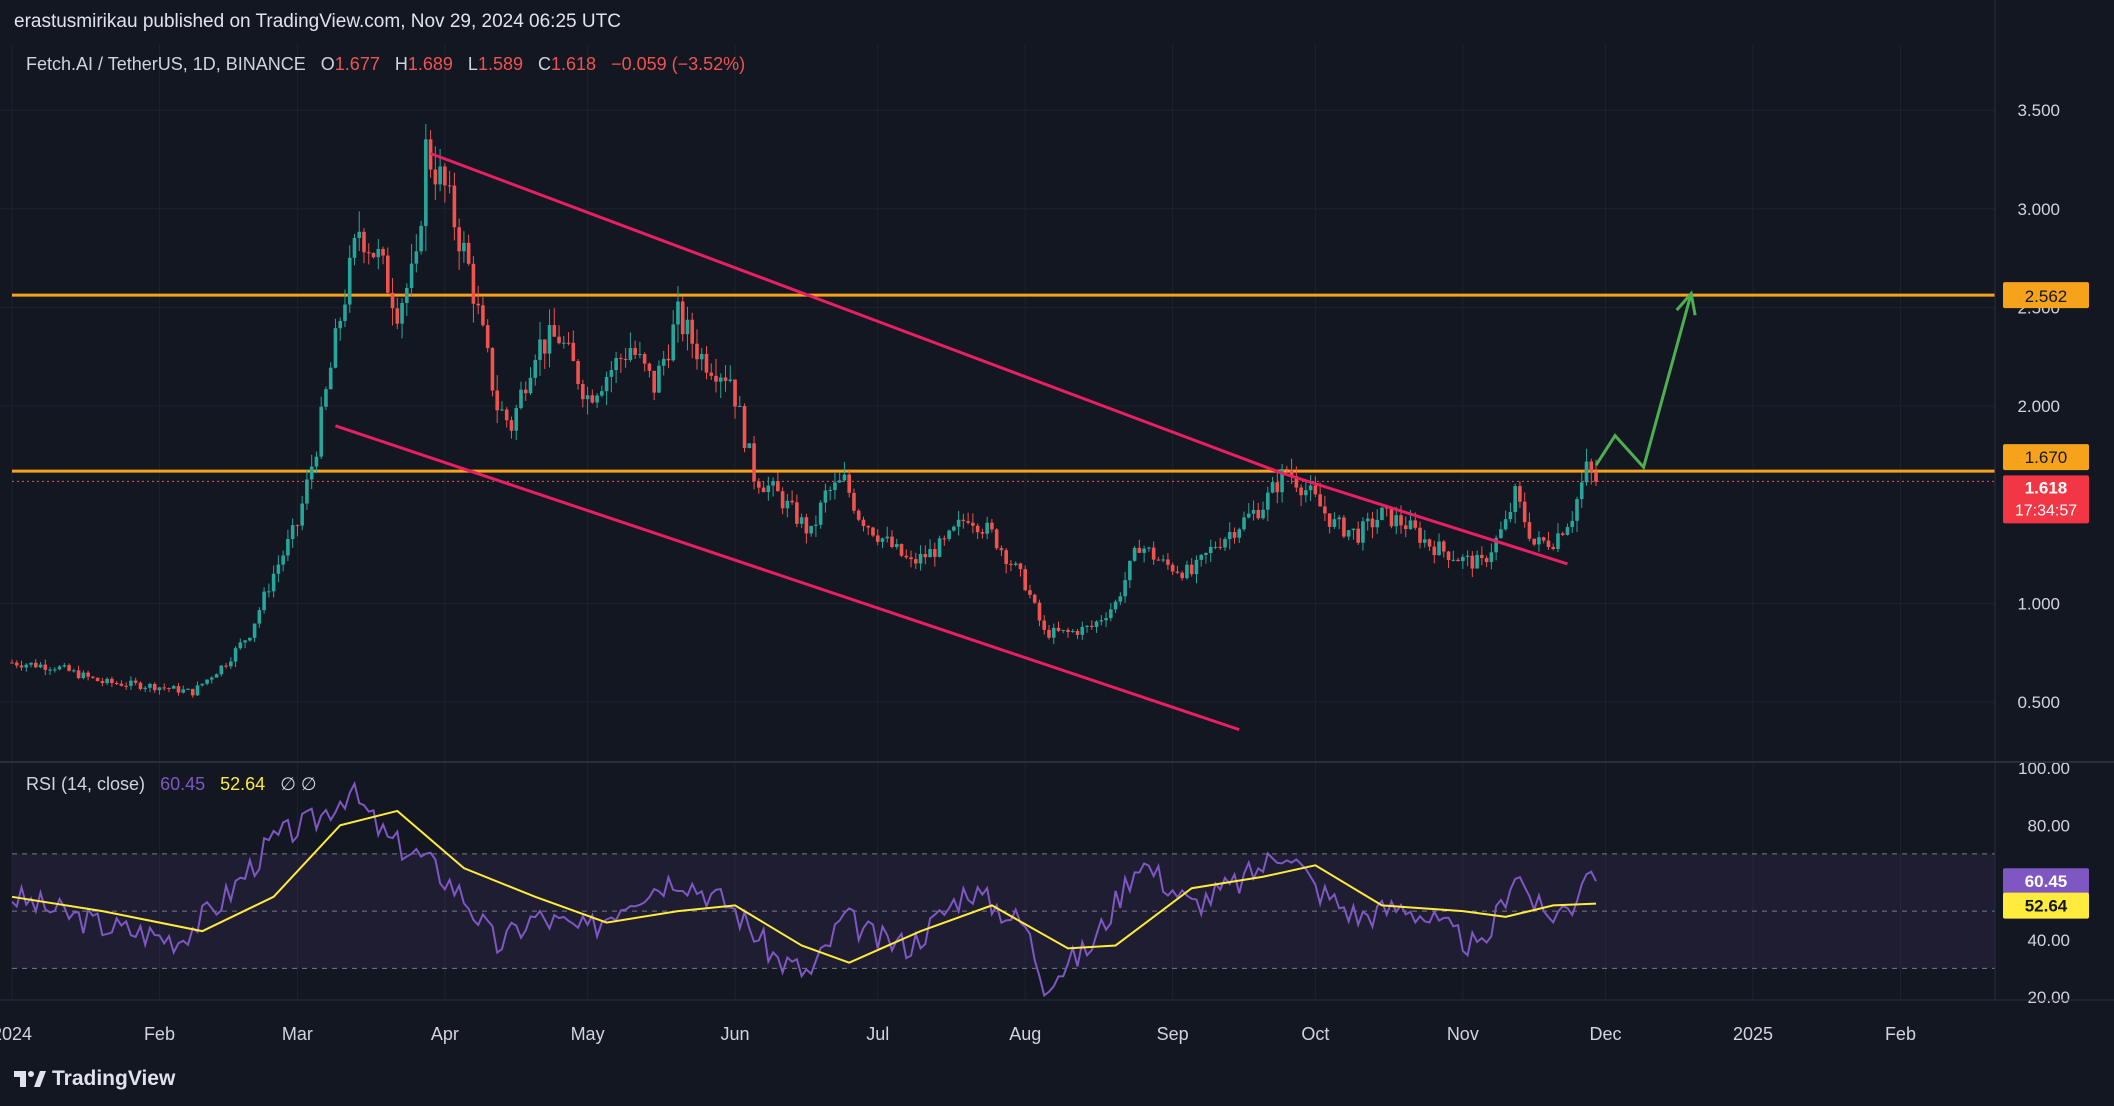 This screenshot has height=1106, width=2114. What do you see at coordinates (16, 1034) in the screenshot?
I see `time-tick-label: 2024` at bounding box center [16, 1034].